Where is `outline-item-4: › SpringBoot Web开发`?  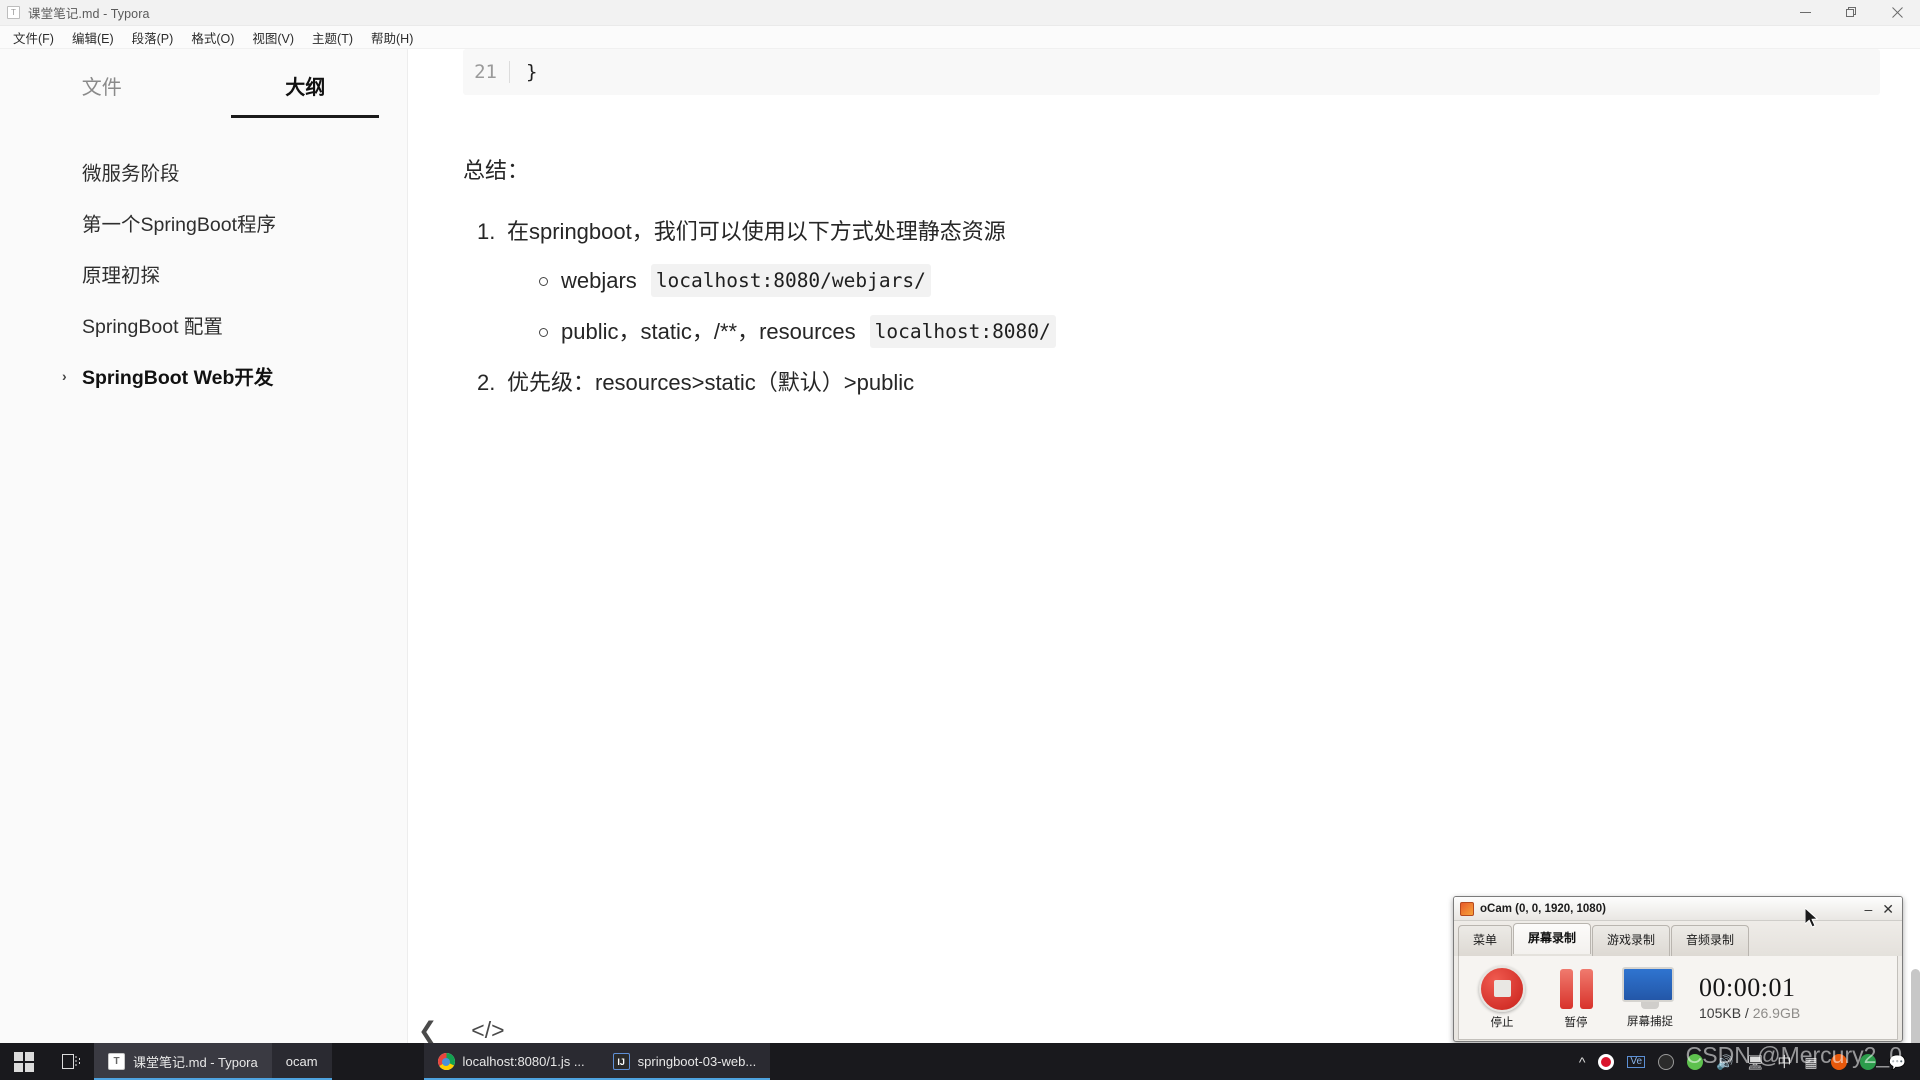 outline-item-4: › SpringBoot Web开发 is located at coordinates (203, 375).